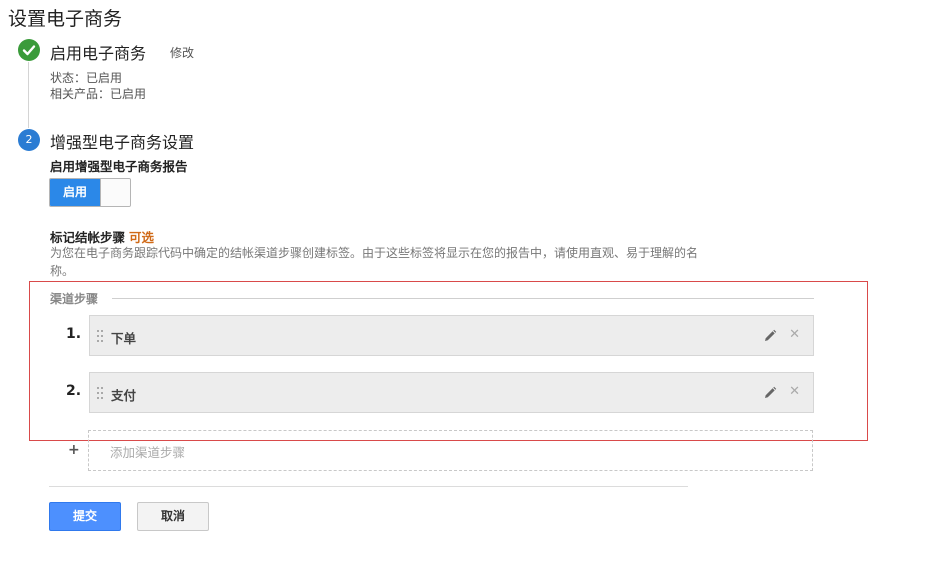 The image size is (941, 565). What do you see at coordinates (65, 19) in the screenshot?
I see `page-title: 设置电子商务` at bounding box center [65, 19].